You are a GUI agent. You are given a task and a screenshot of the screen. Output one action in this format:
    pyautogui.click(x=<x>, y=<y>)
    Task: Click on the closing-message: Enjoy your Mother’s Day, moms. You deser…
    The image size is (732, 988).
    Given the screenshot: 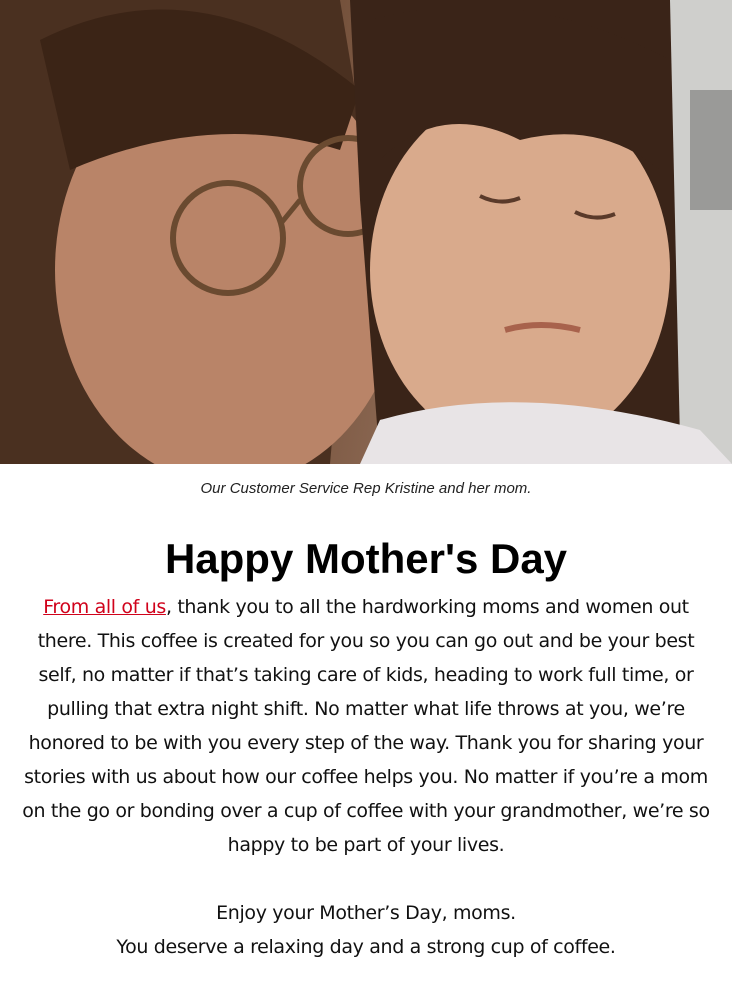 What is the action you would take?
    pyautogui.click(x=366, y=930)
    